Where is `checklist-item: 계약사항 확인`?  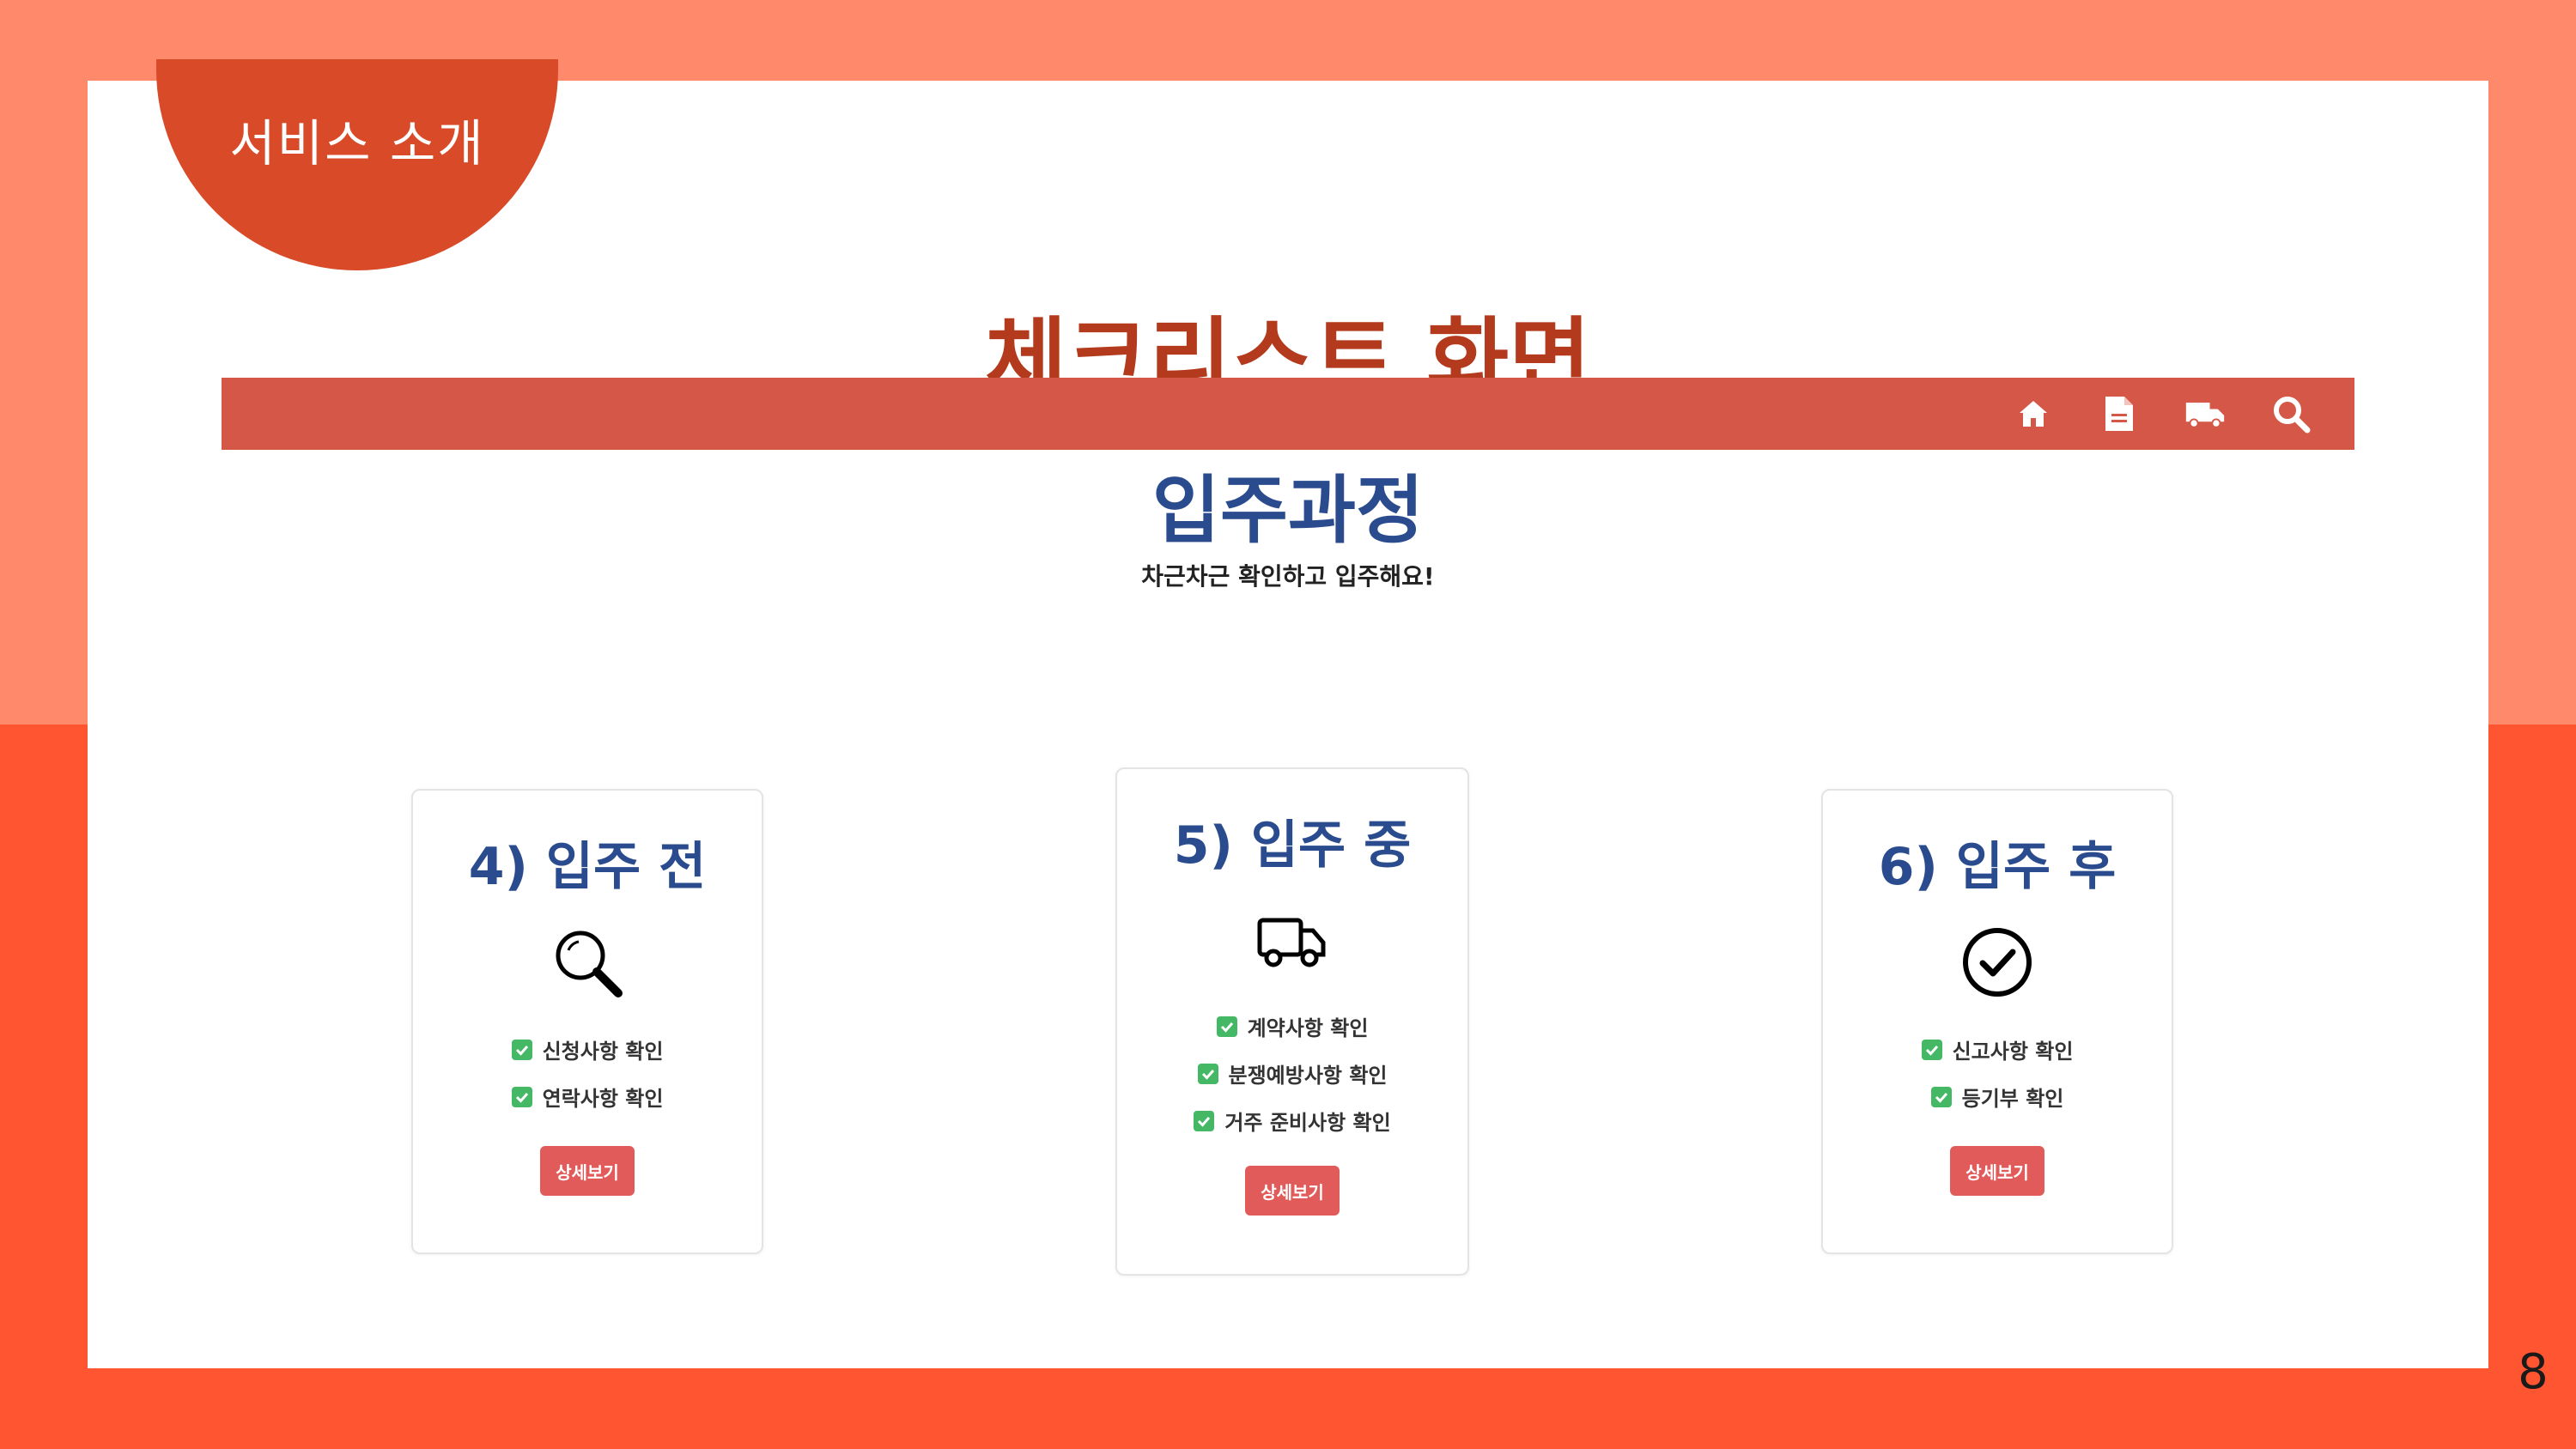
checklist-item: 계약사항 확인 is located at coordinates (1292, 1026).